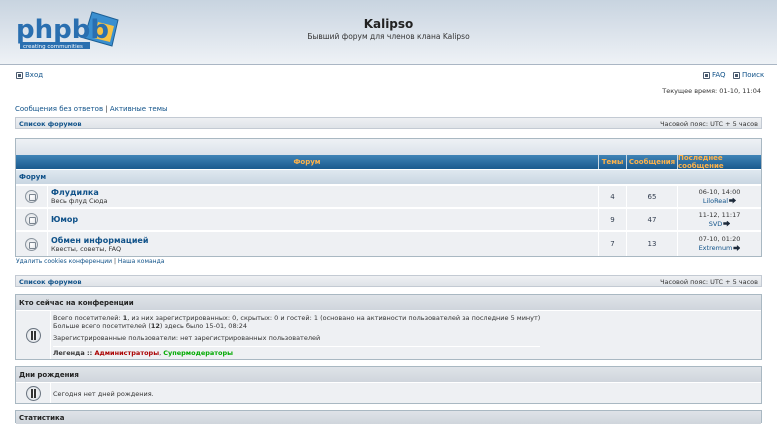 This screenshot has height=425, width=777. I want to click on site-description: Бывший форум для членов клана Kalipso, so click(388, 36).